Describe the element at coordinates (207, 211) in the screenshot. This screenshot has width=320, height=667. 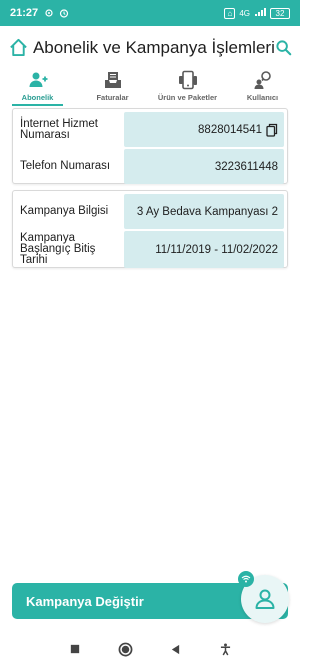
I see `campaign-info-value: 3 Ay Bedava Kampanyası 2` at that location.